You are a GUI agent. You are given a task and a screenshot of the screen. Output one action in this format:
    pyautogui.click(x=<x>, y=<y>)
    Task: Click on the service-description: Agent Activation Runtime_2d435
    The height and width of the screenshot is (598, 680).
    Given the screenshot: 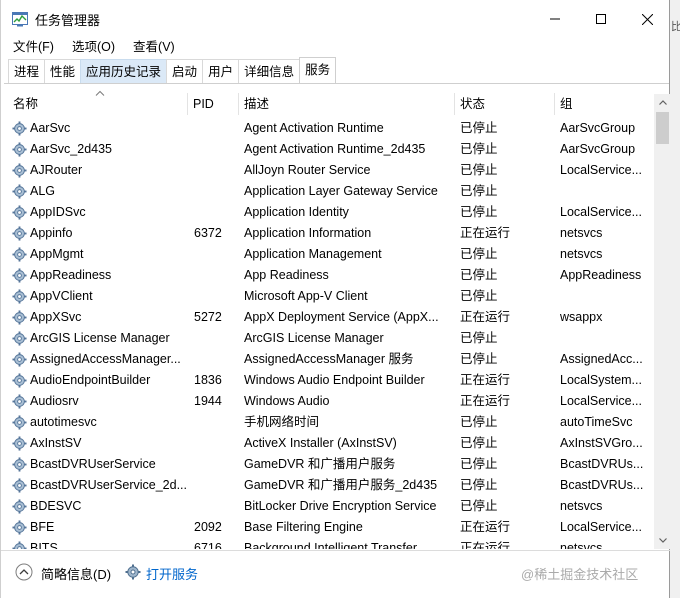 What is the action you would take?
    pyautogui.click(x=335, y=149)
    